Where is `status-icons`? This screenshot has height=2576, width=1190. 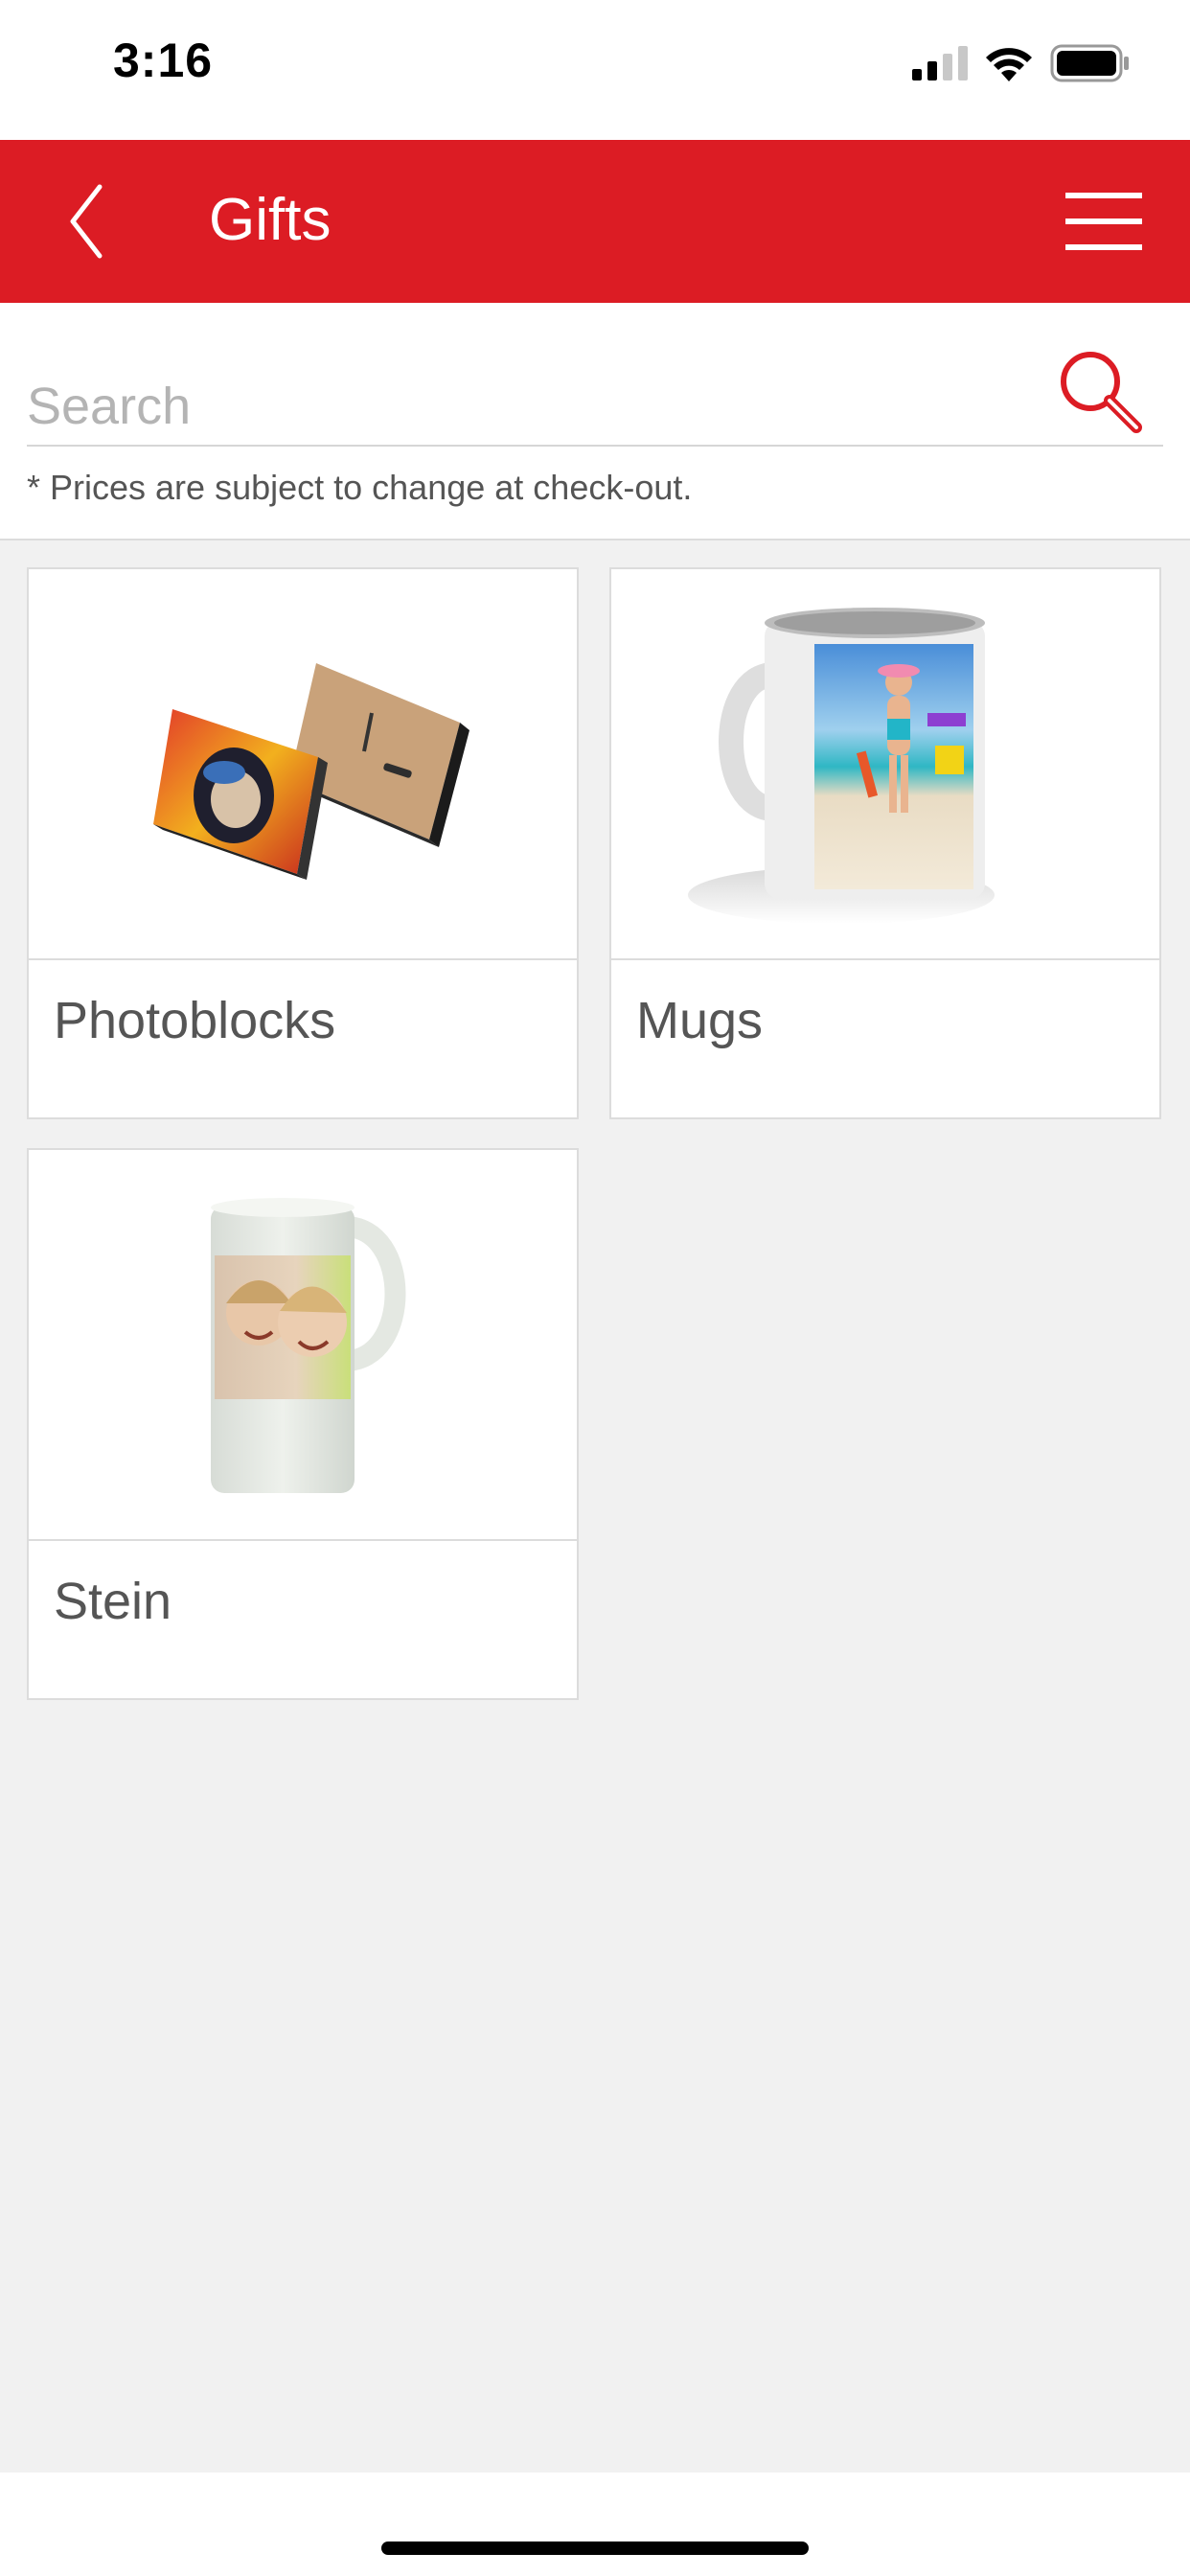
status-icons is located at coordinates (1021, 63).